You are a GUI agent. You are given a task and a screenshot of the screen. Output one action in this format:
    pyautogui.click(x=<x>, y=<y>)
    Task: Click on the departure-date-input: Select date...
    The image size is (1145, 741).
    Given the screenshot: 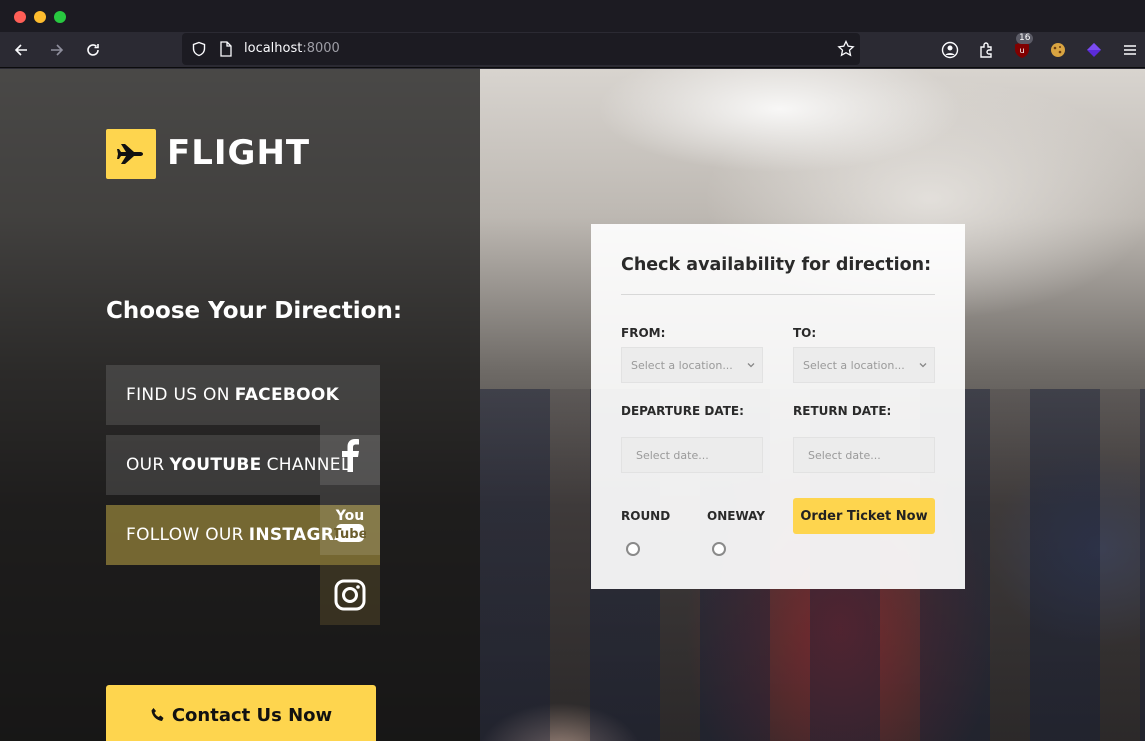 What is the action you would take?
    pyautogui.click(x=692, y=455)
    